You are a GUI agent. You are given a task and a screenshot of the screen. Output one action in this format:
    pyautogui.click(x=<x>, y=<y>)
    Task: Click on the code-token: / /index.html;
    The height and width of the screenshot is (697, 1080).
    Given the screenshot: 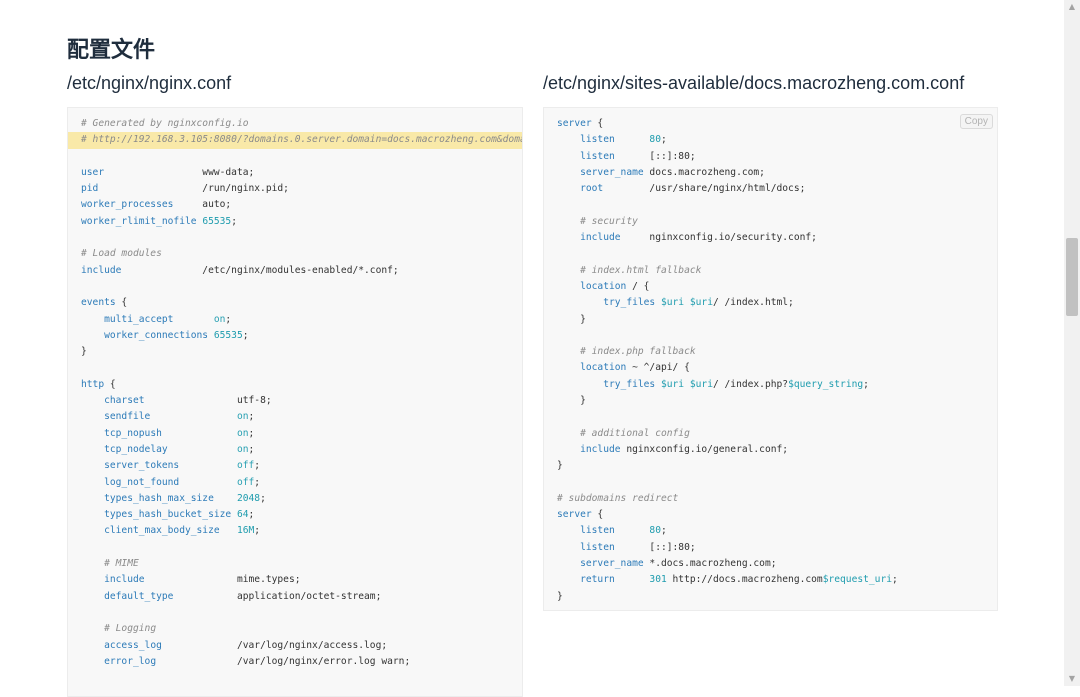 What is the action you would take?
    pyautogui.click(x=753, y=303)
    